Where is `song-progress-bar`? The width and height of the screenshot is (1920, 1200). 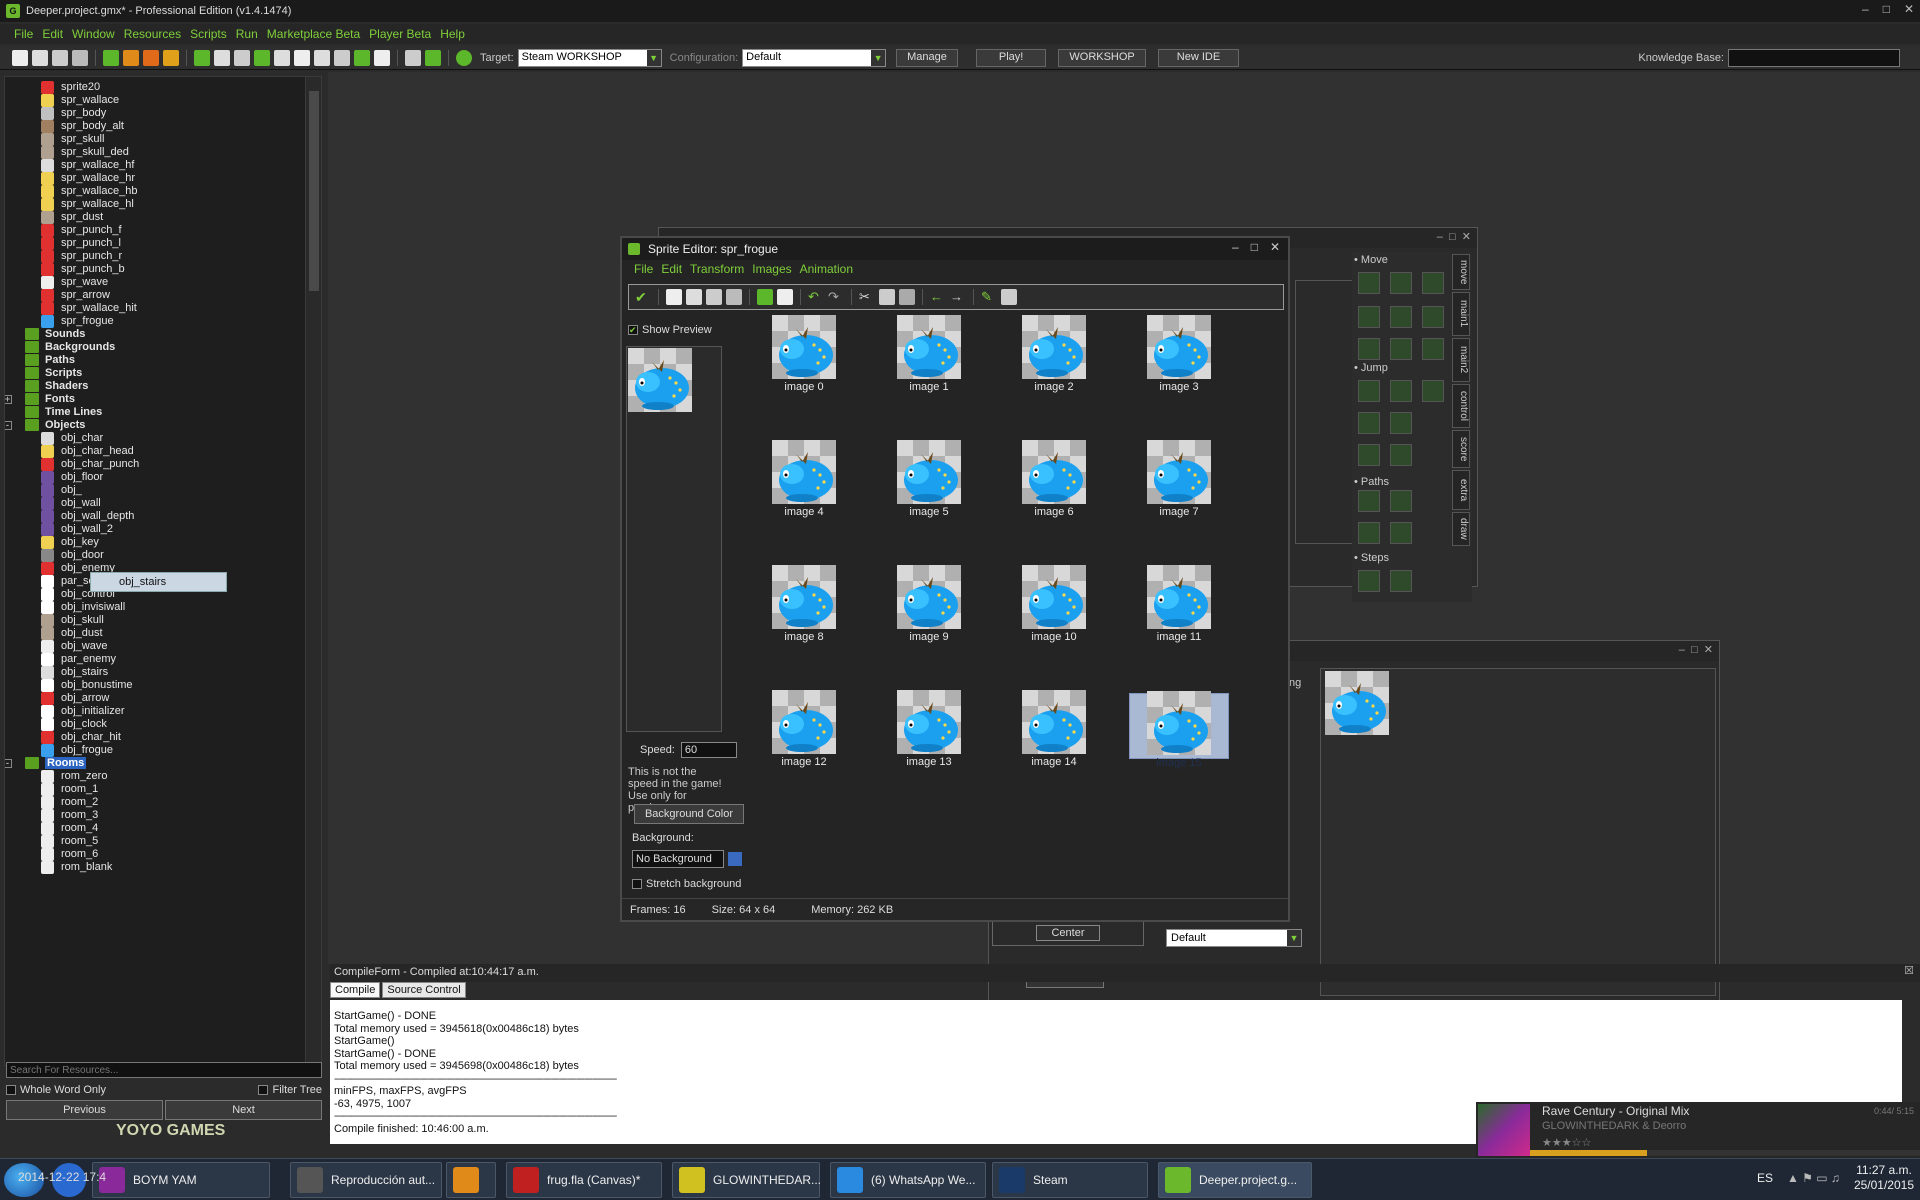 song-progress-bar is located at coordinates (1725, 1153).